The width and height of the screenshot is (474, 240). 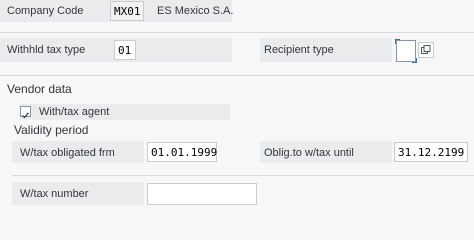 What do you see at coordinates (406, 51) in the screenshot?
I see `recipient-type-field` at bounding box center [406, 51].